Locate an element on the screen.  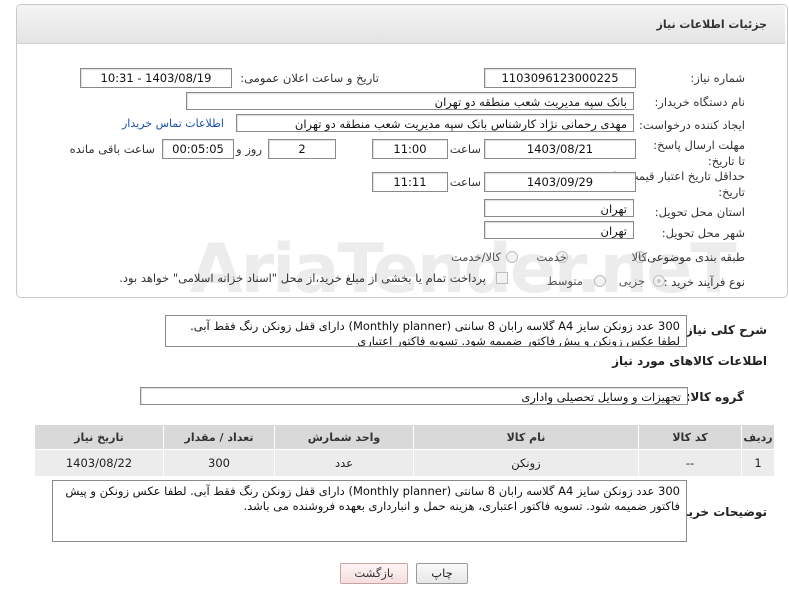
goods-group-label: گروه کالا: is located at coordinates (714, 397).